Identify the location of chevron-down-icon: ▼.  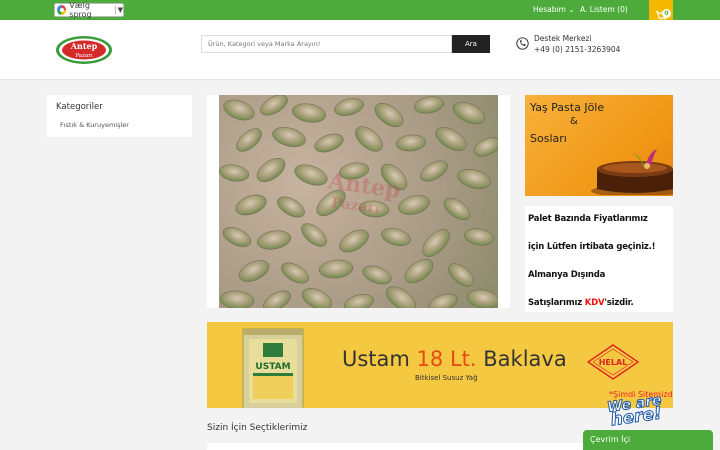
(118, 10).